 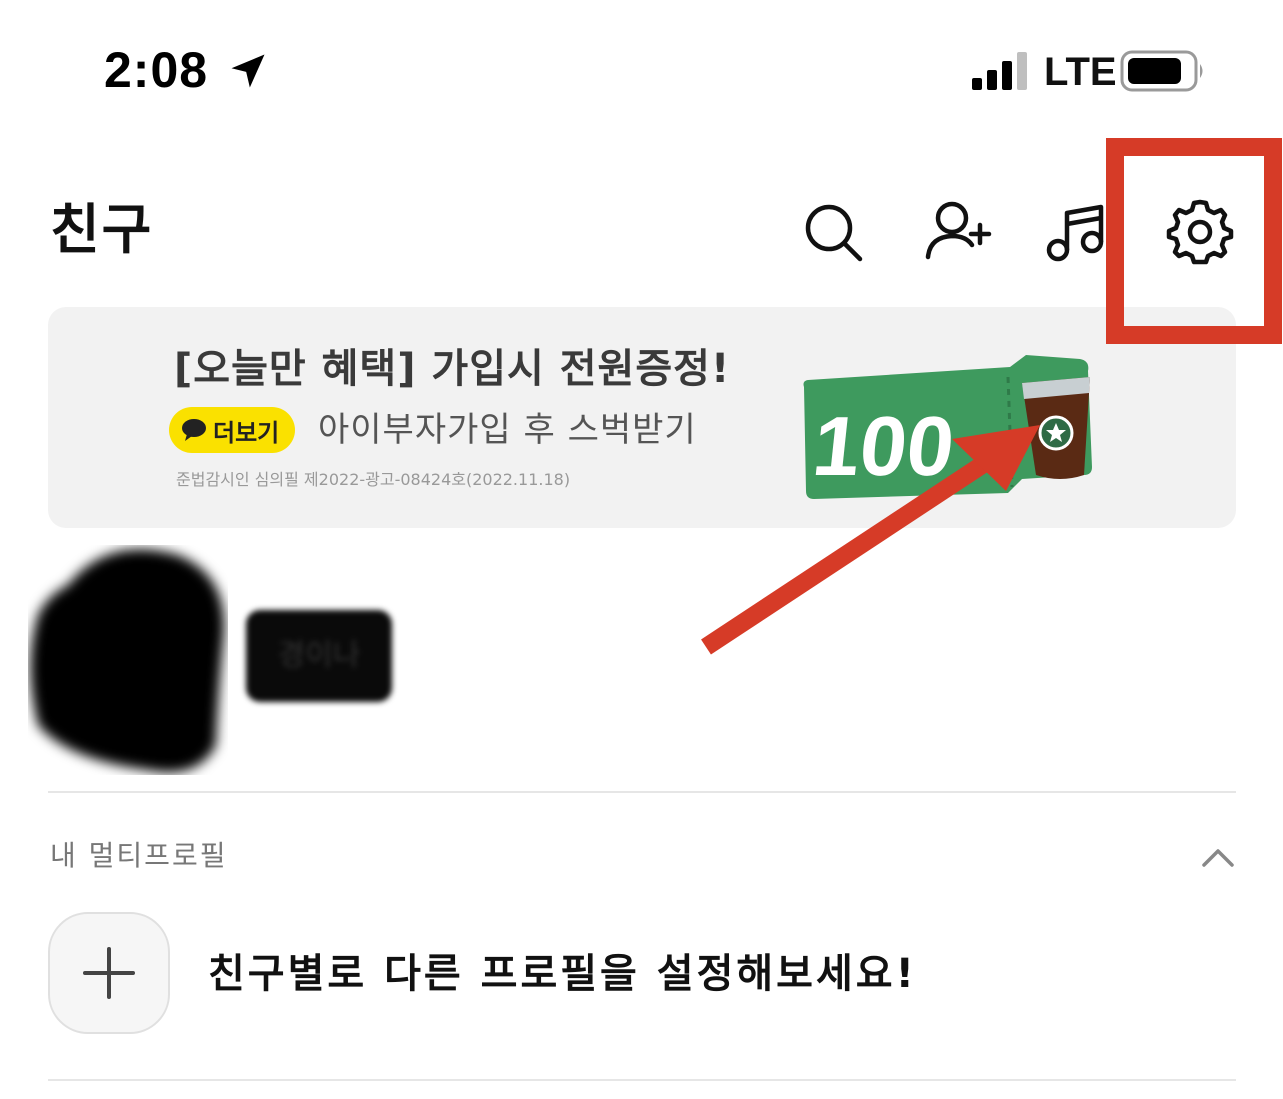 I want to click on chevron-up-icon, so click(x=1218, y=858).